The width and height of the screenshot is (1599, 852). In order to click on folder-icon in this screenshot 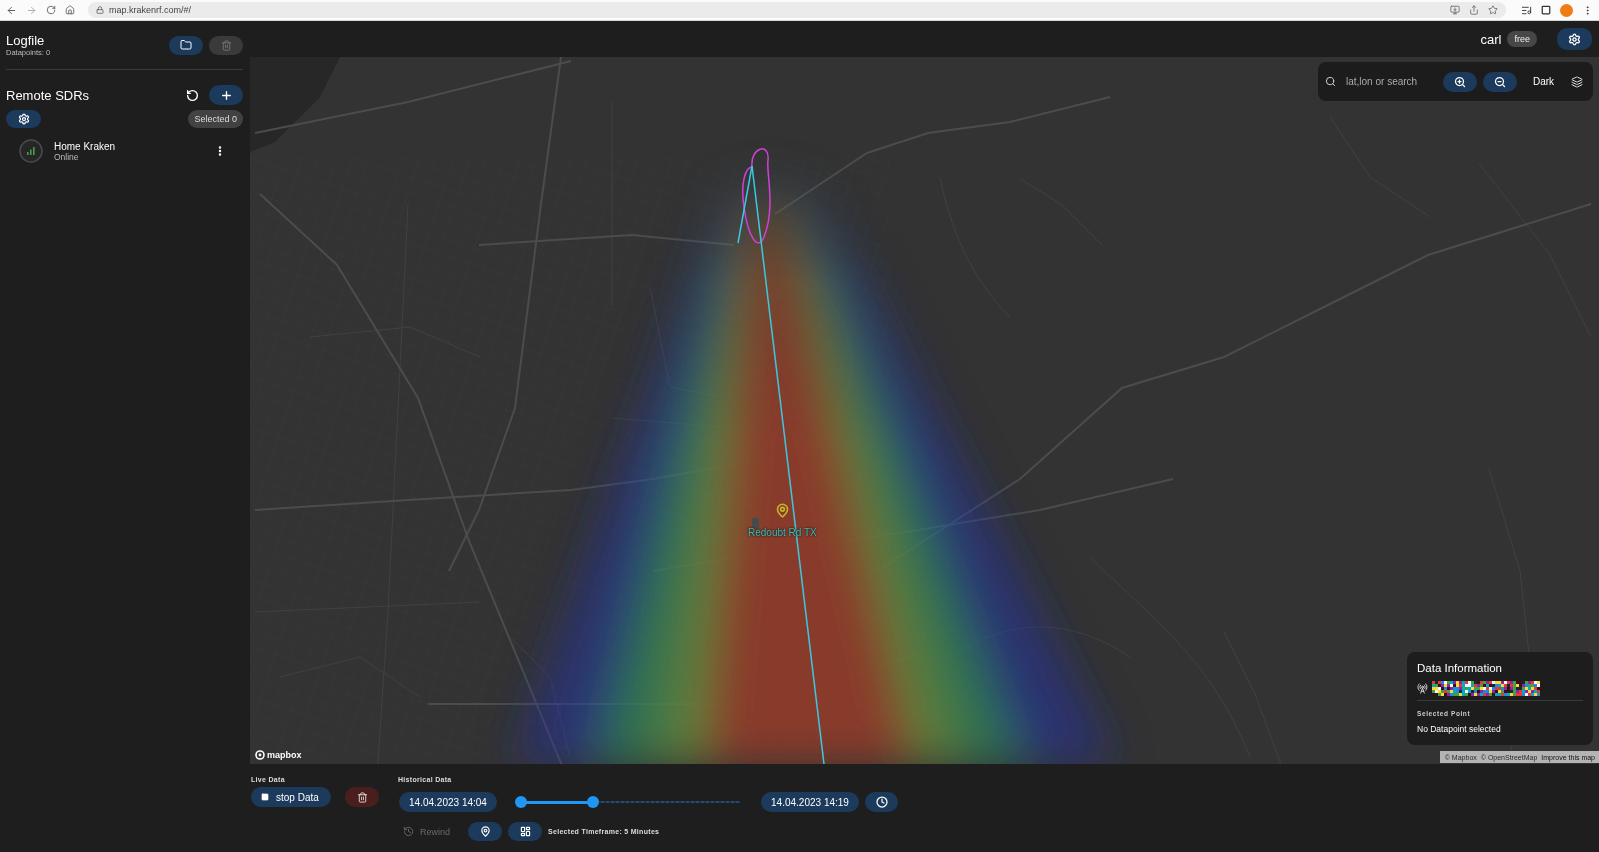, I will do `click(186, 45)`.